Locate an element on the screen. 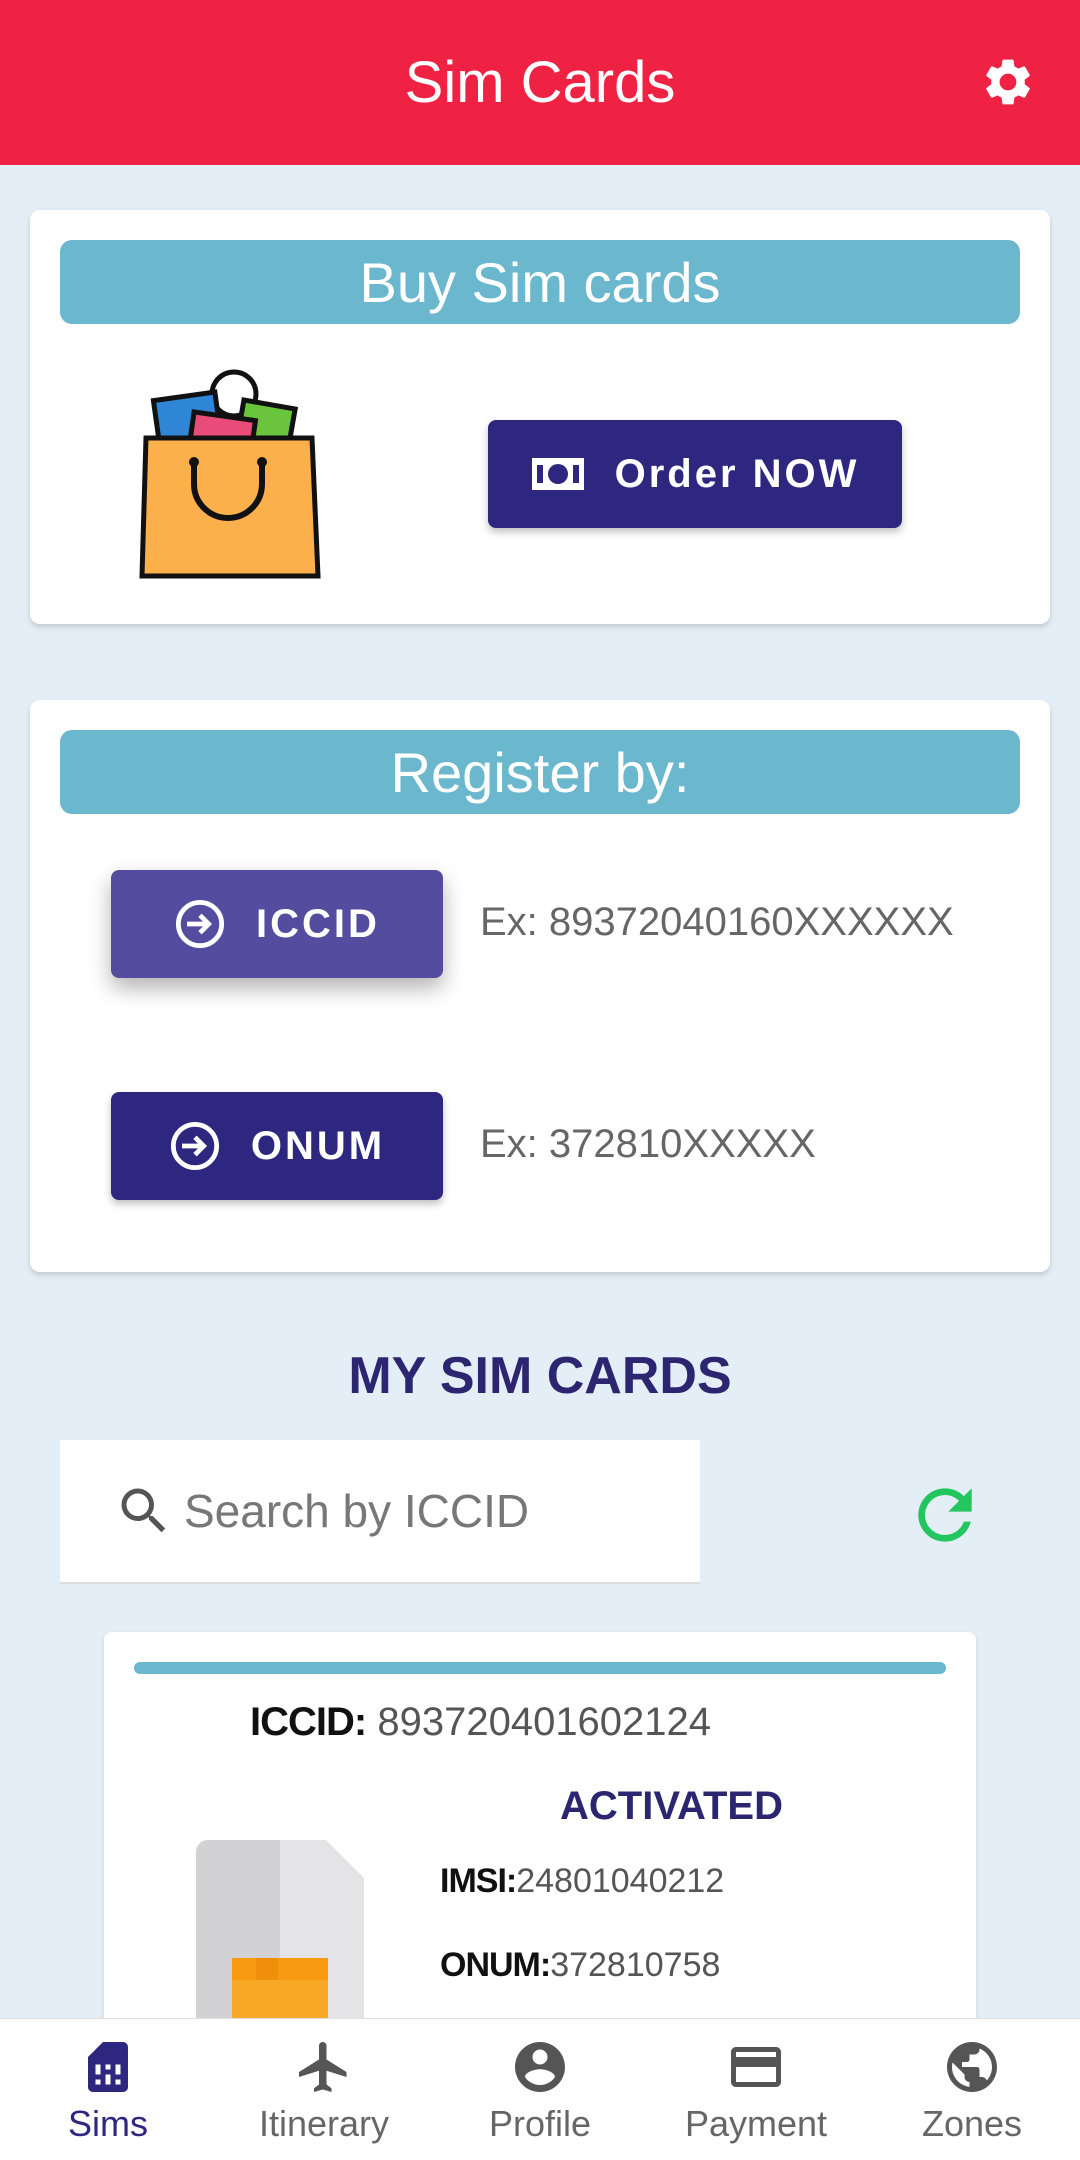 Image resolution: width=1080 pixels, height=2160 pixels. app-bar: Sim Cards is located at coordinates (540, 82).